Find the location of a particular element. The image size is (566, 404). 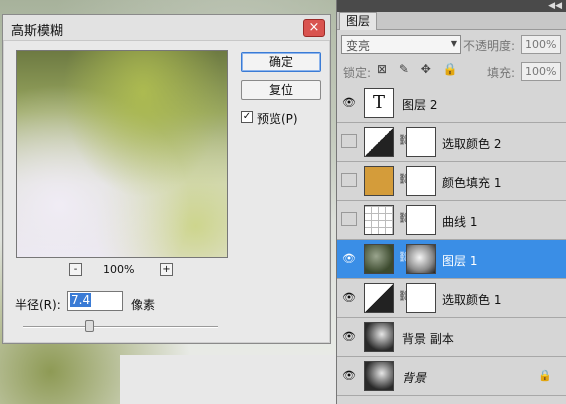

chevron-down-icon: ▼ is located at coordinates (453, 43).